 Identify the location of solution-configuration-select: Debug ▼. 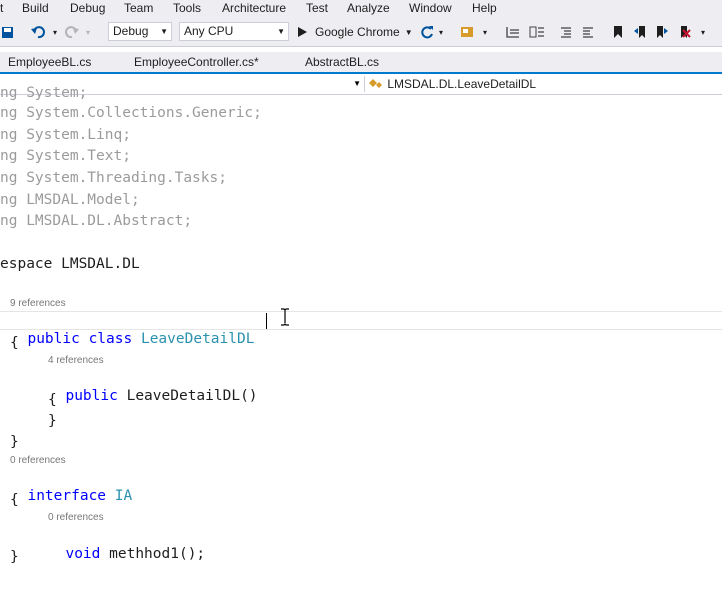
(140, 31).